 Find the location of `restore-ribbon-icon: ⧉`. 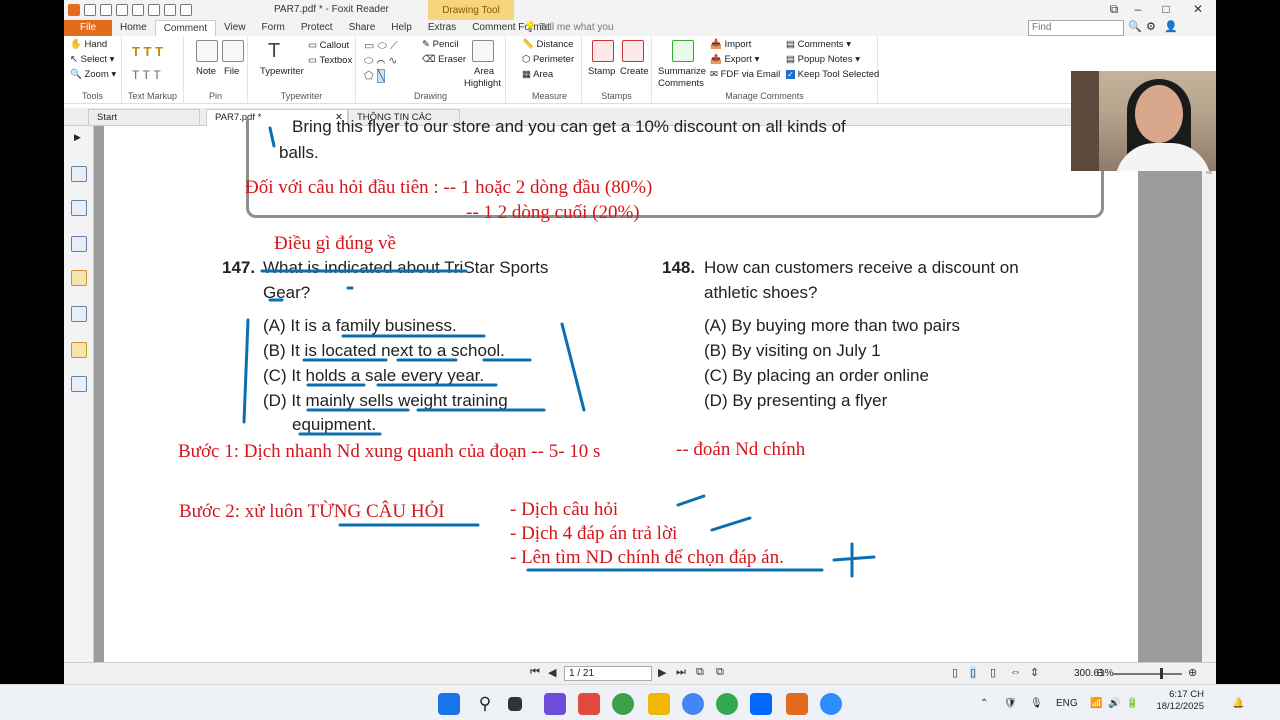

restore-ribbon-icon: ⧉ is located at coordinates (1114, 9).